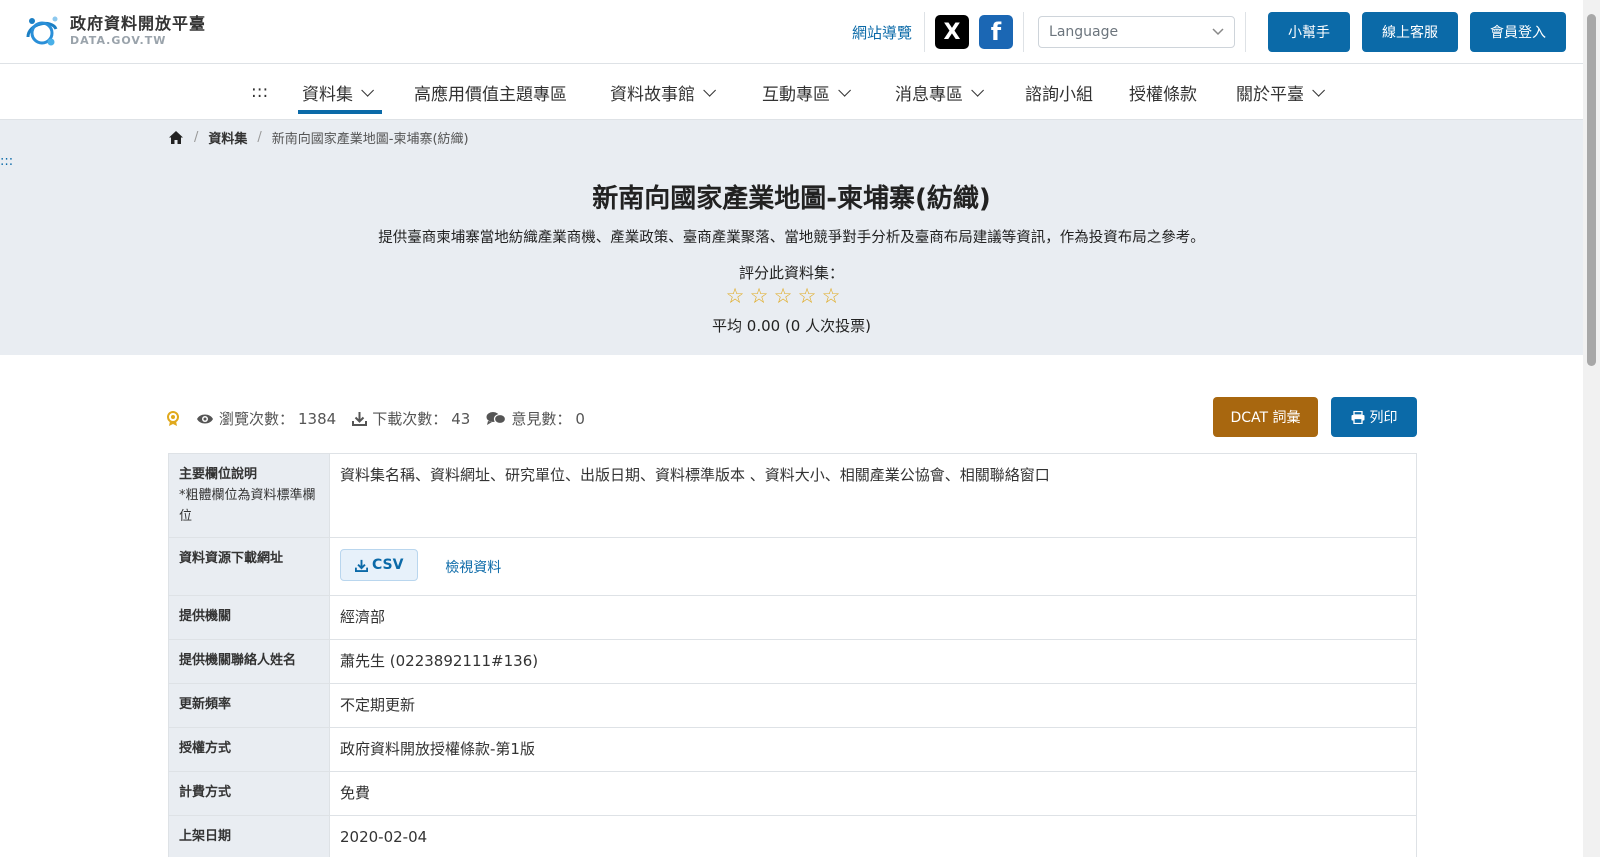  What do you see at coordinates (580, 418) in the screenshot?
I see `comments-count: 0` at bounding box center [580, 418].